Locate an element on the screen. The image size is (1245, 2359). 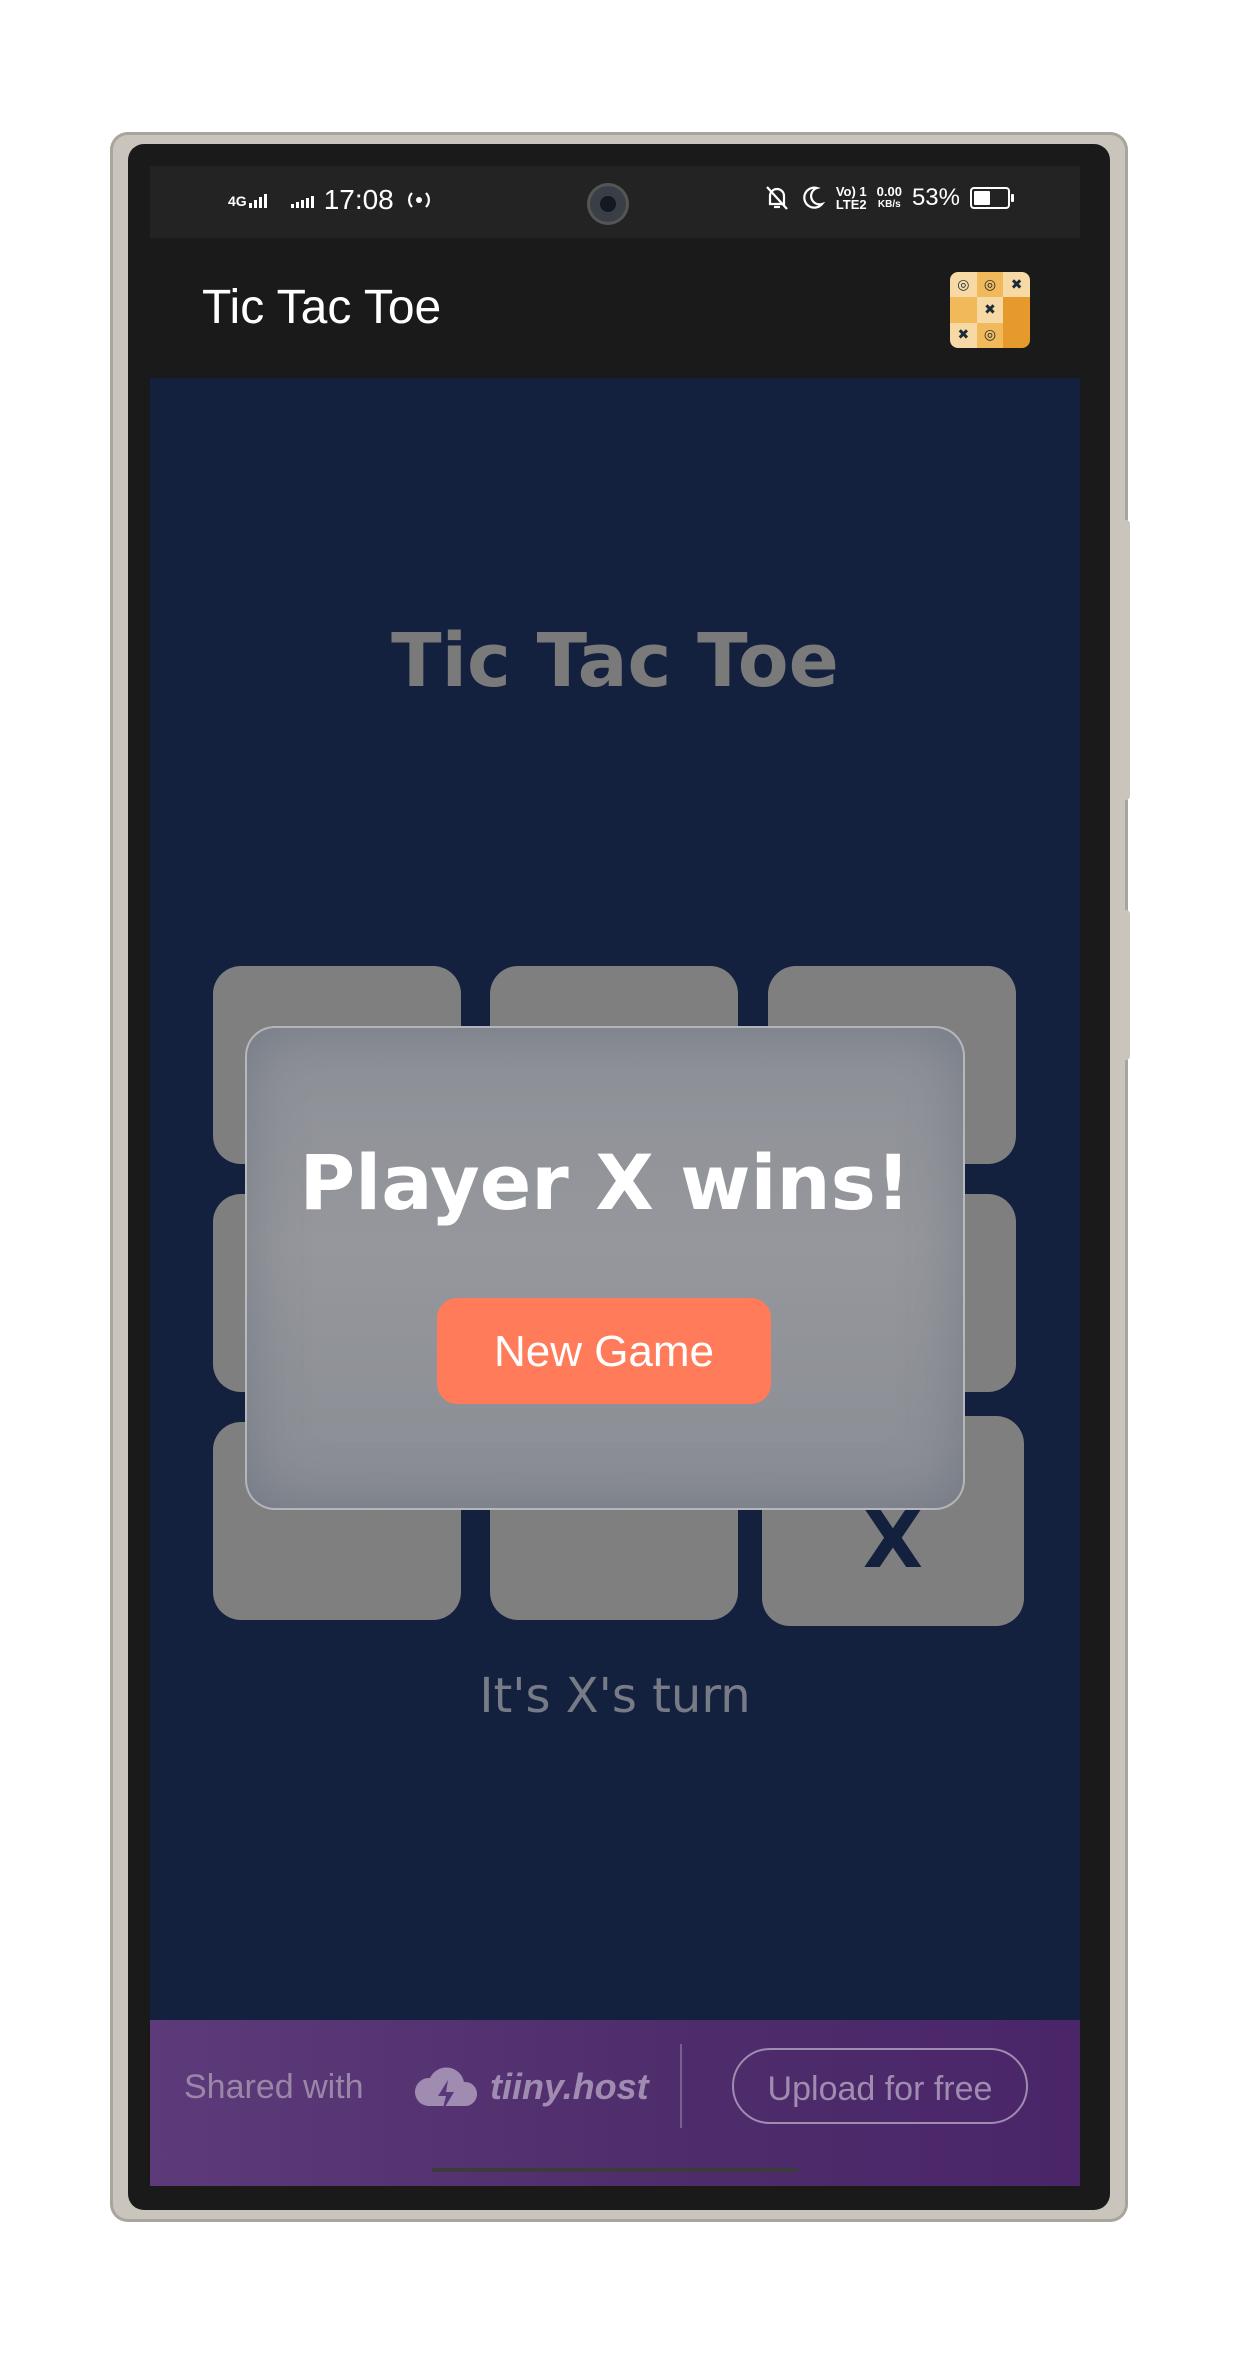
tiiny-host-logo: tiiny.host is located at coordinates (569, 2087).